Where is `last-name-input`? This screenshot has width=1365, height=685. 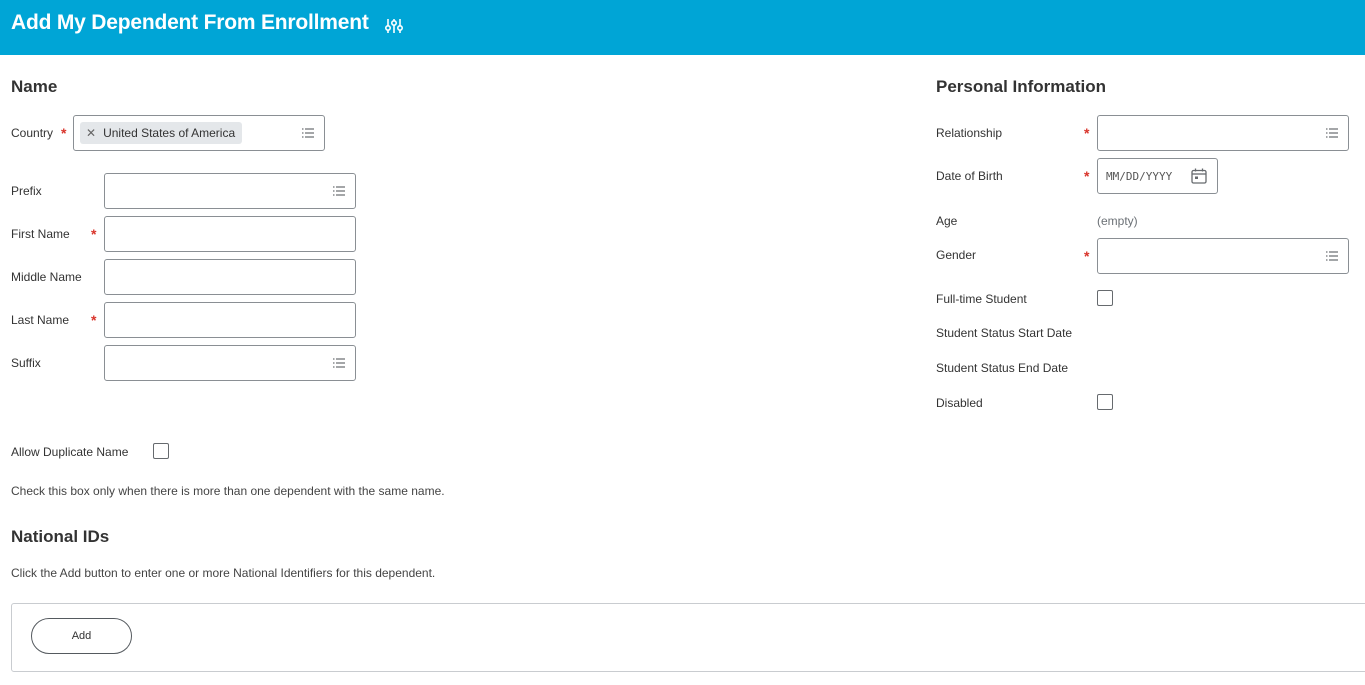 last-name-input is located at coordinates (230, 320).